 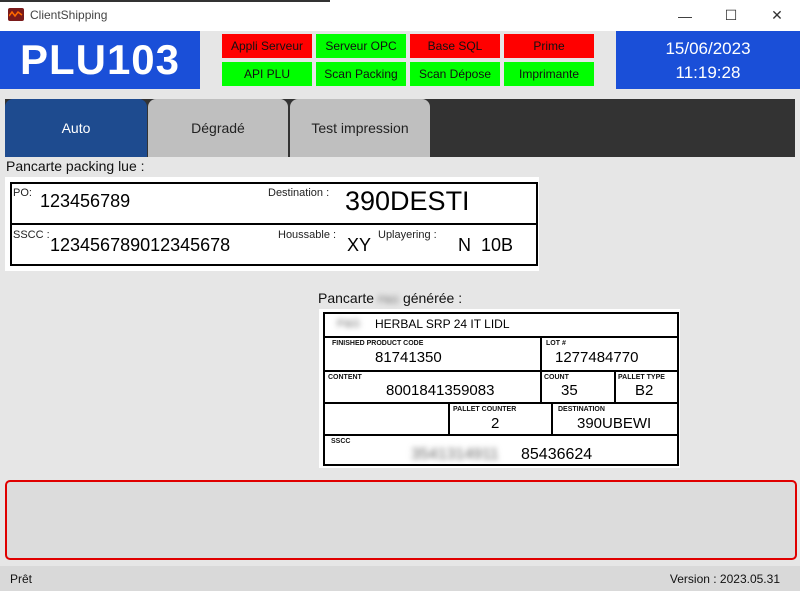 I want to click on status-base-sql: Base SQL, so click(x=455, y=46).